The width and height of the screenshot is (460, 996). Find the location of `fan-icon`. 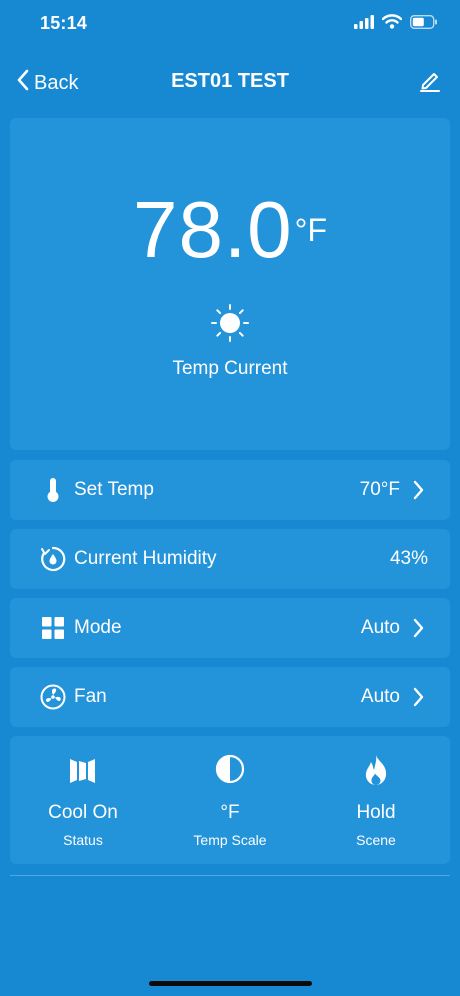

fan-icon is located at coordinates (53, 697).